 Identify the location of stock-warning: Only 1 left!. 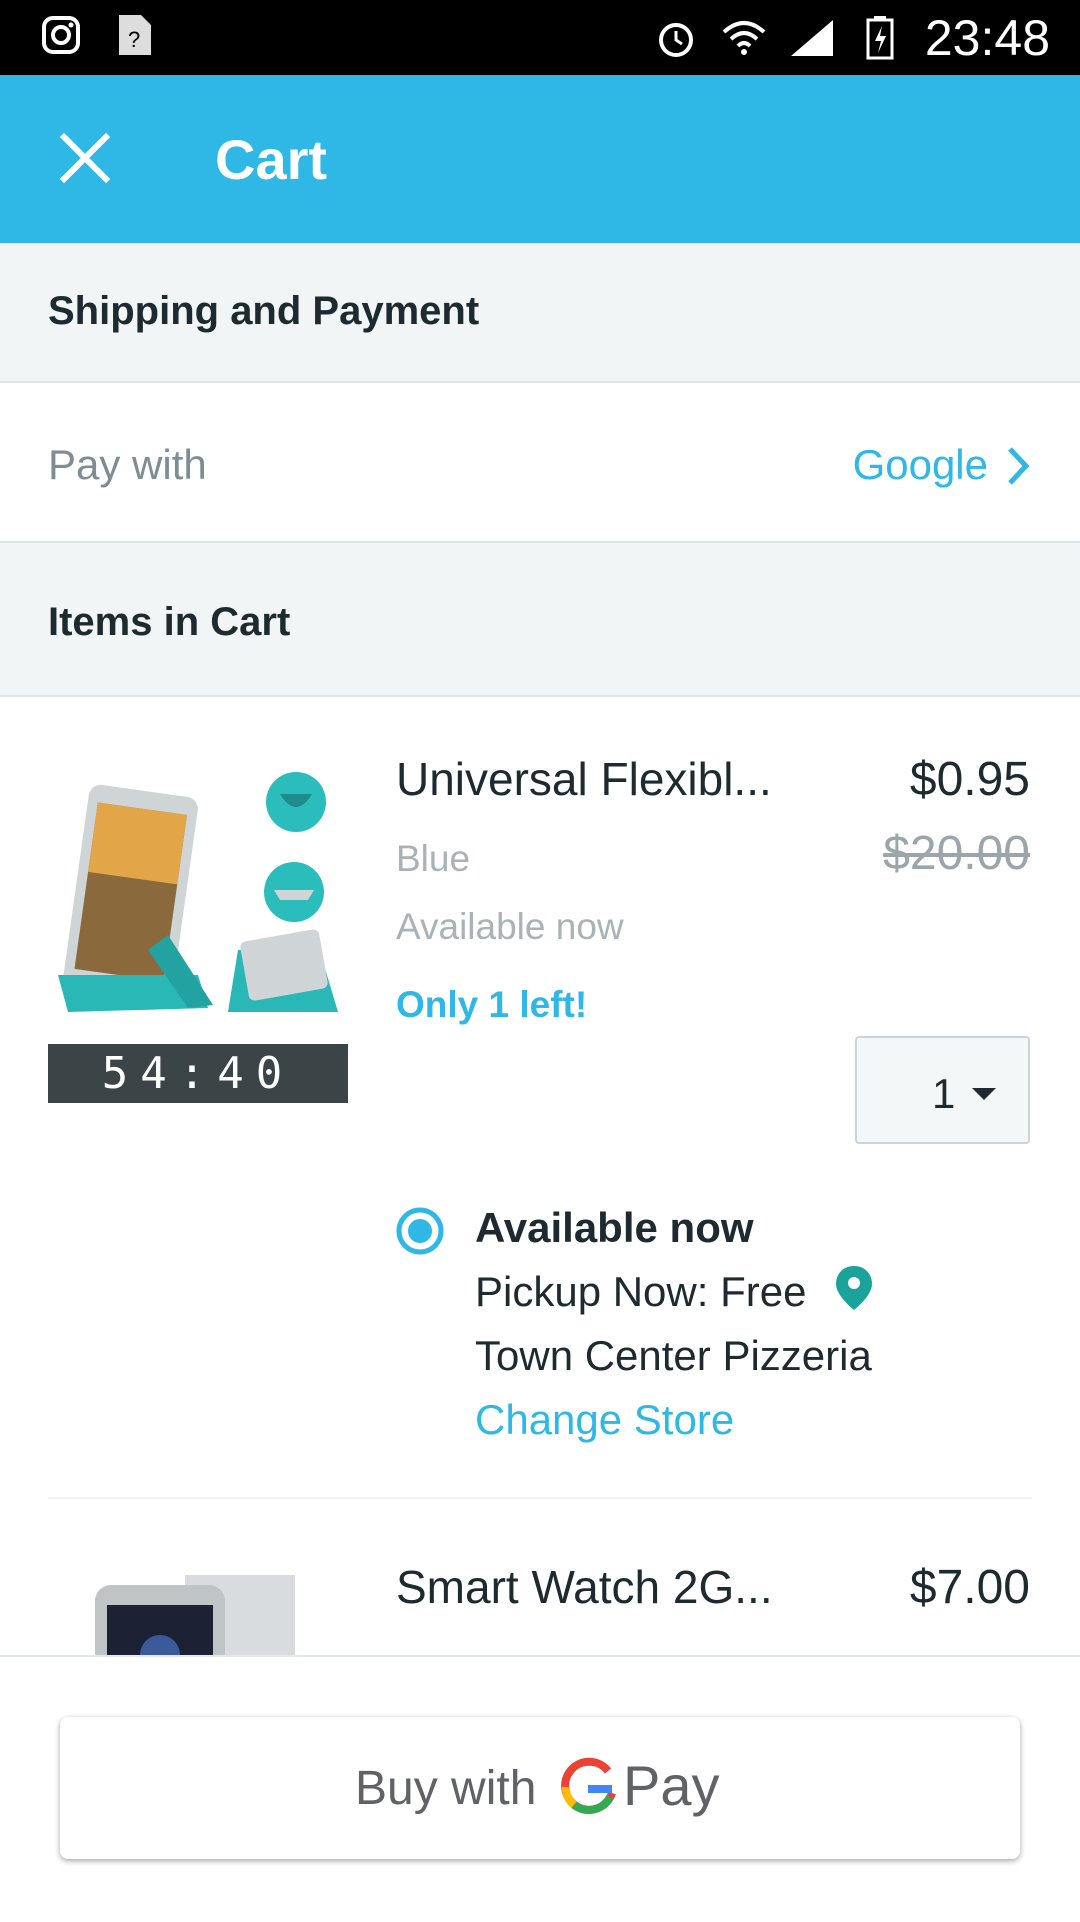
(492, 1004).